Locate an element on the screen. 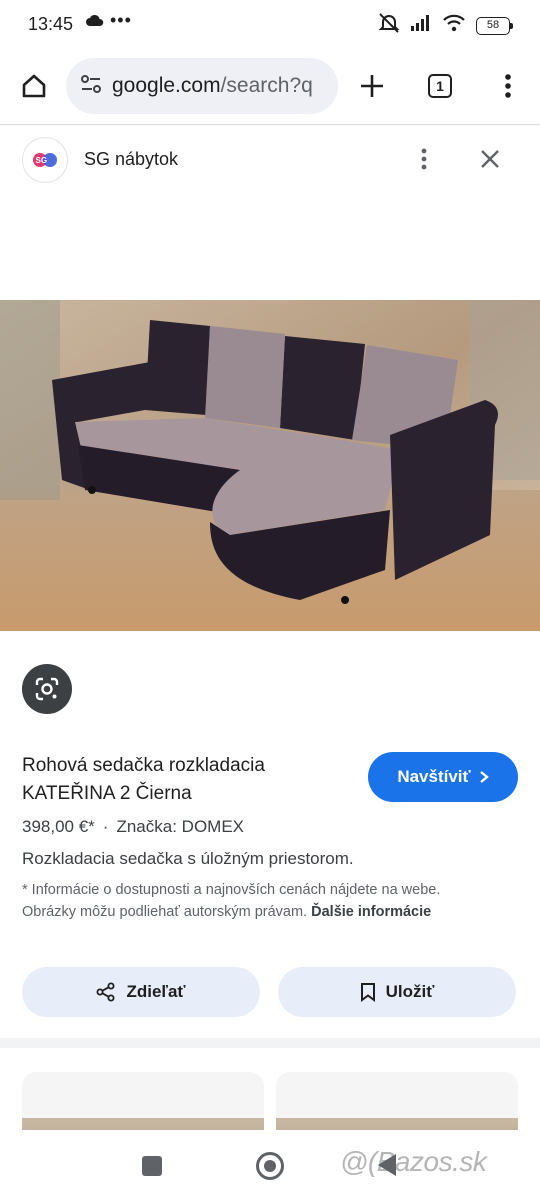 The height and width of the screenshot is (1200, 540). status-time: 13:45 is located at coordinates (51, 24).